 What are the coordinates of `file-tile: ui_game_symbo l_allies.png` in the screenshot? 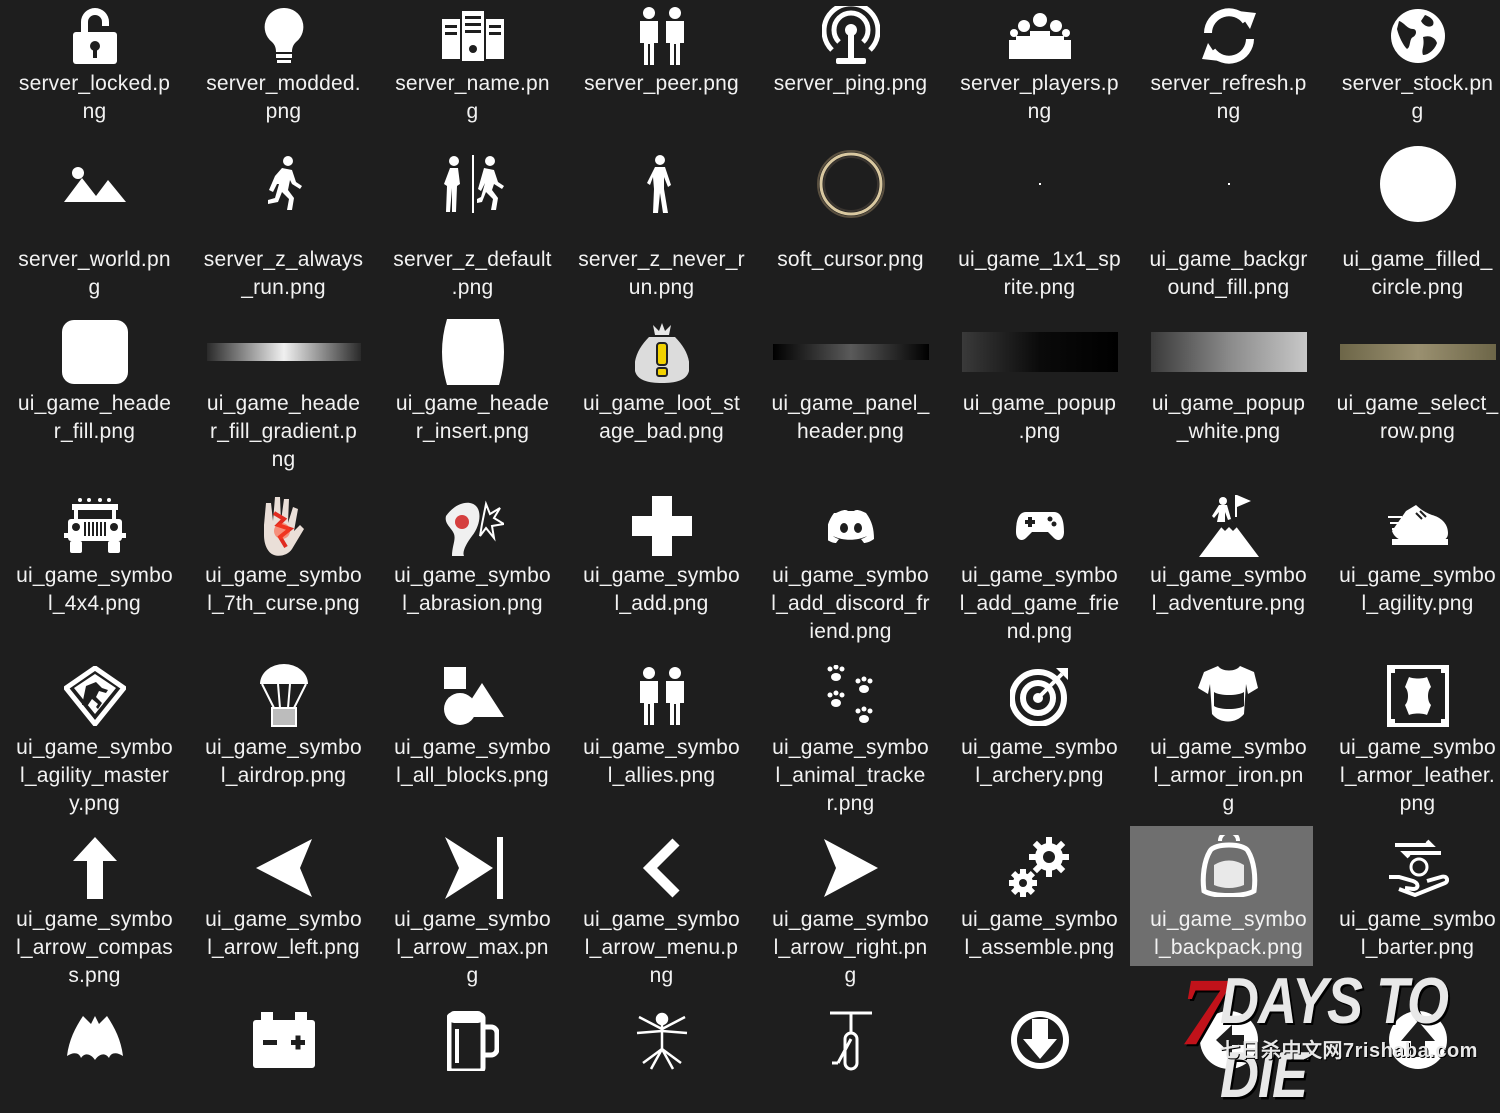 It's located at (661, 746).